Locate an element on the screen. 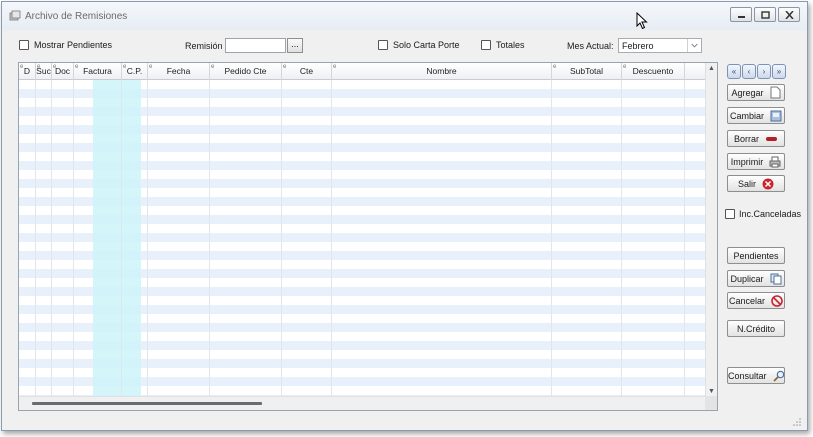 This screenshot has height=437, width=813. chevron-down-icon is located at coordinates (692, 45).